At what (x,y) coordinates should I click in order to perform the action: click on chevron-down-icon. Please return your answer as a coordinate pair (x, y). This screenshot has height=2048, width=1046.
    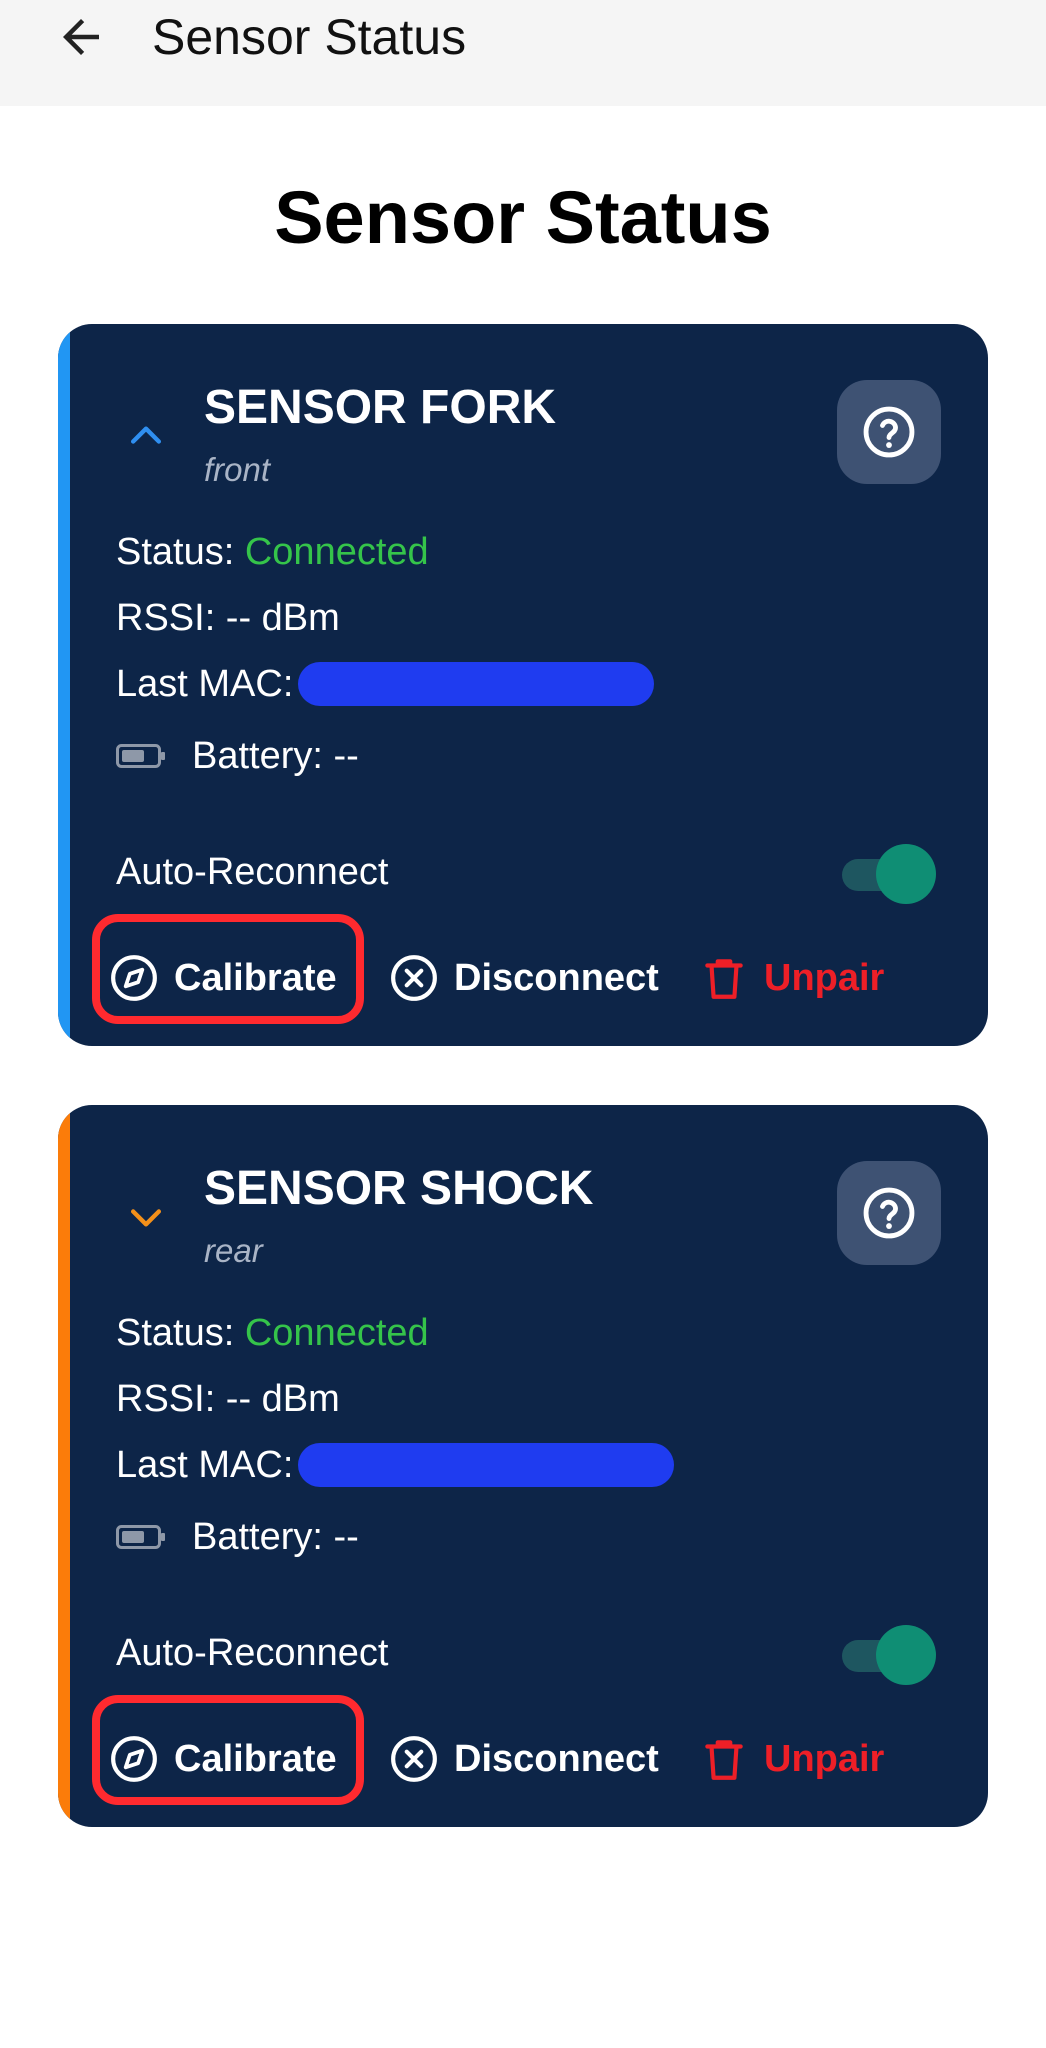
    Looking at the image, I should click on (146, 1218).